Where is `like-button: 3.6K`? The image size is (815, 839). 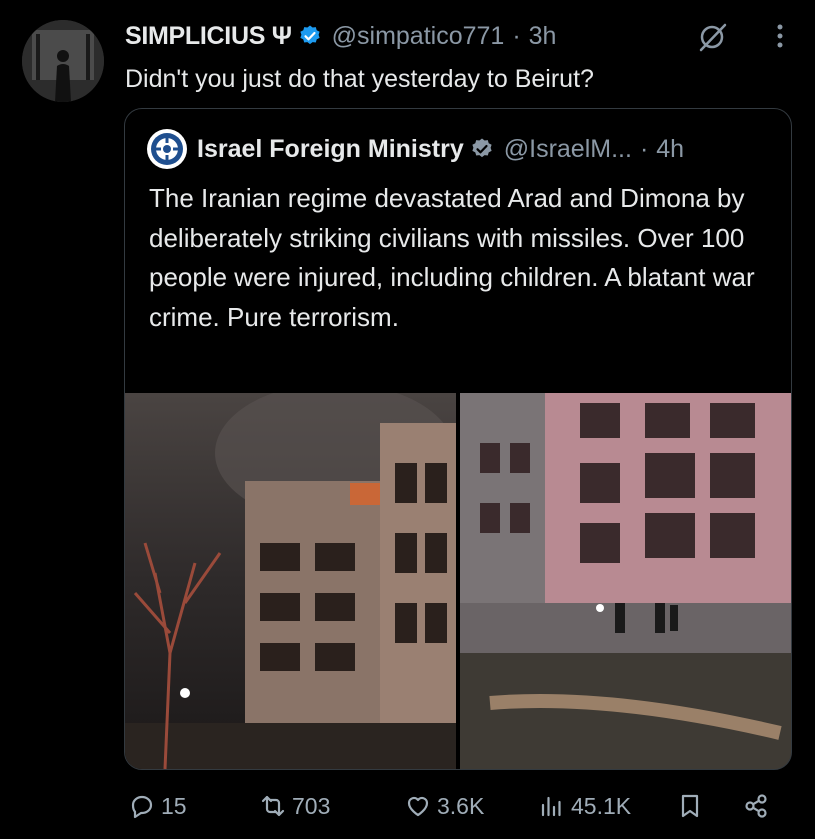 like-button: 3.6K is located at coordinates (444, 806).